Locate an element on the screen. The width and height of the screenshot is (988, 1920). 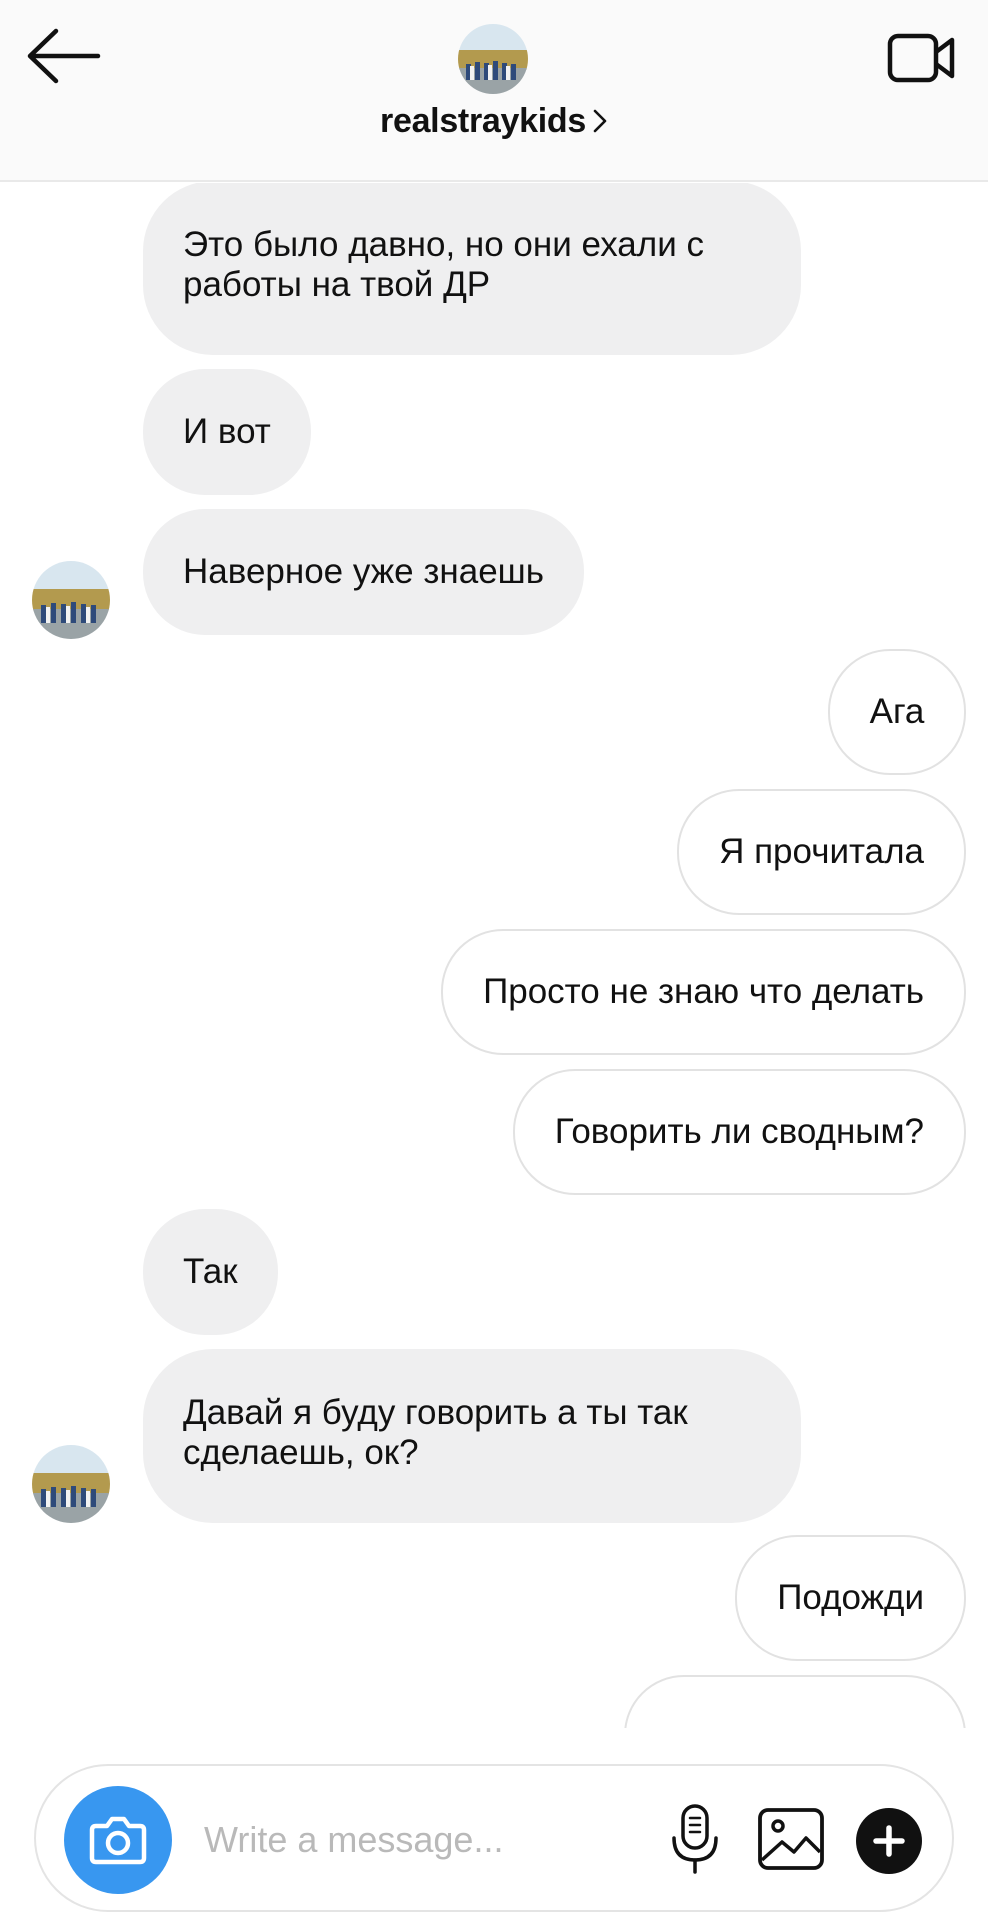
message-bubble-outgoing: Я прочитала is located at coordinates (821, 852).